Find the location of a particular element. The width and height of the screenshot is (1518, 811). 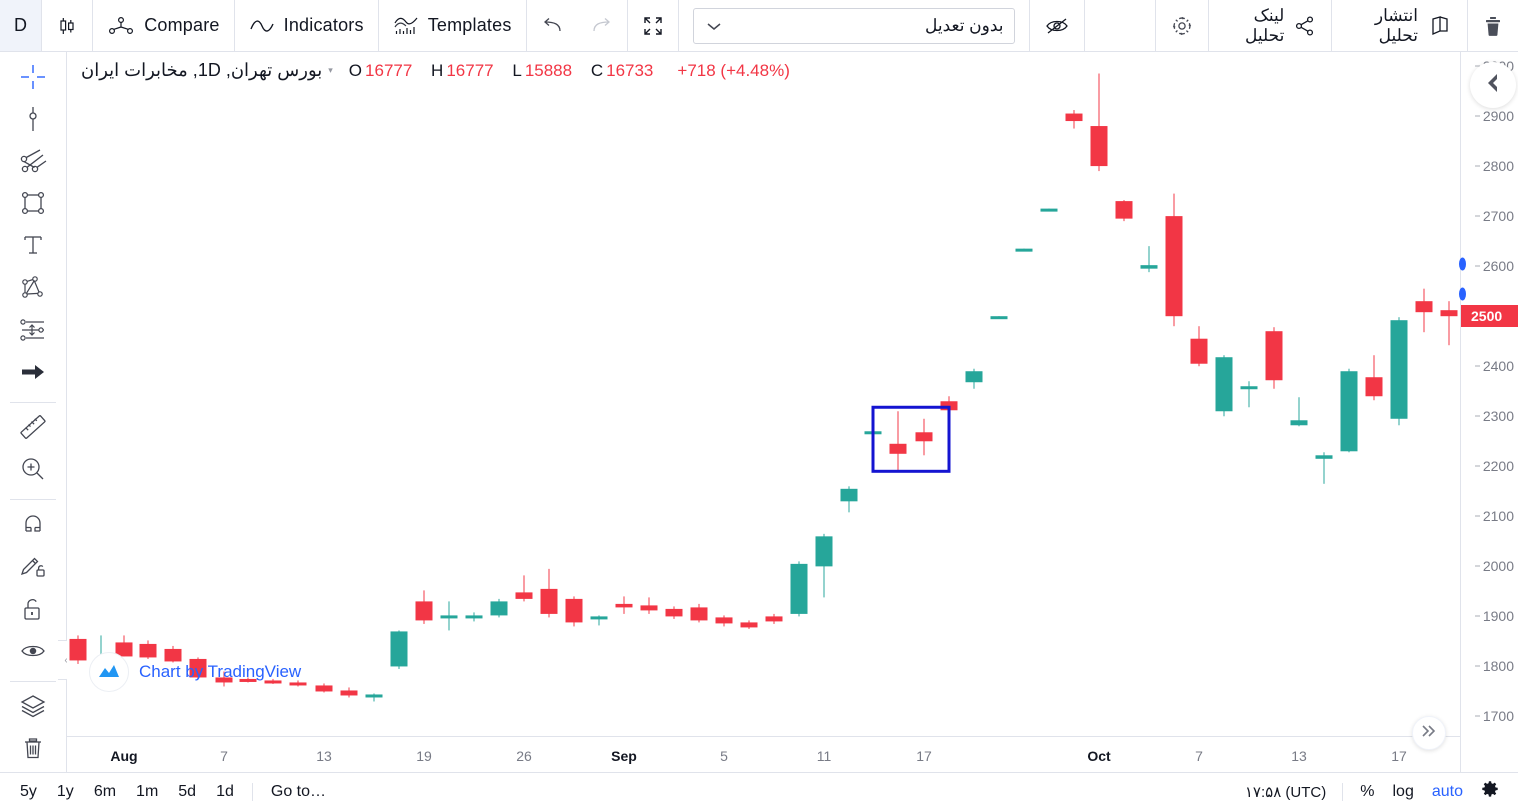

price-tick: 2000 is located at coordinates (1494, 566).